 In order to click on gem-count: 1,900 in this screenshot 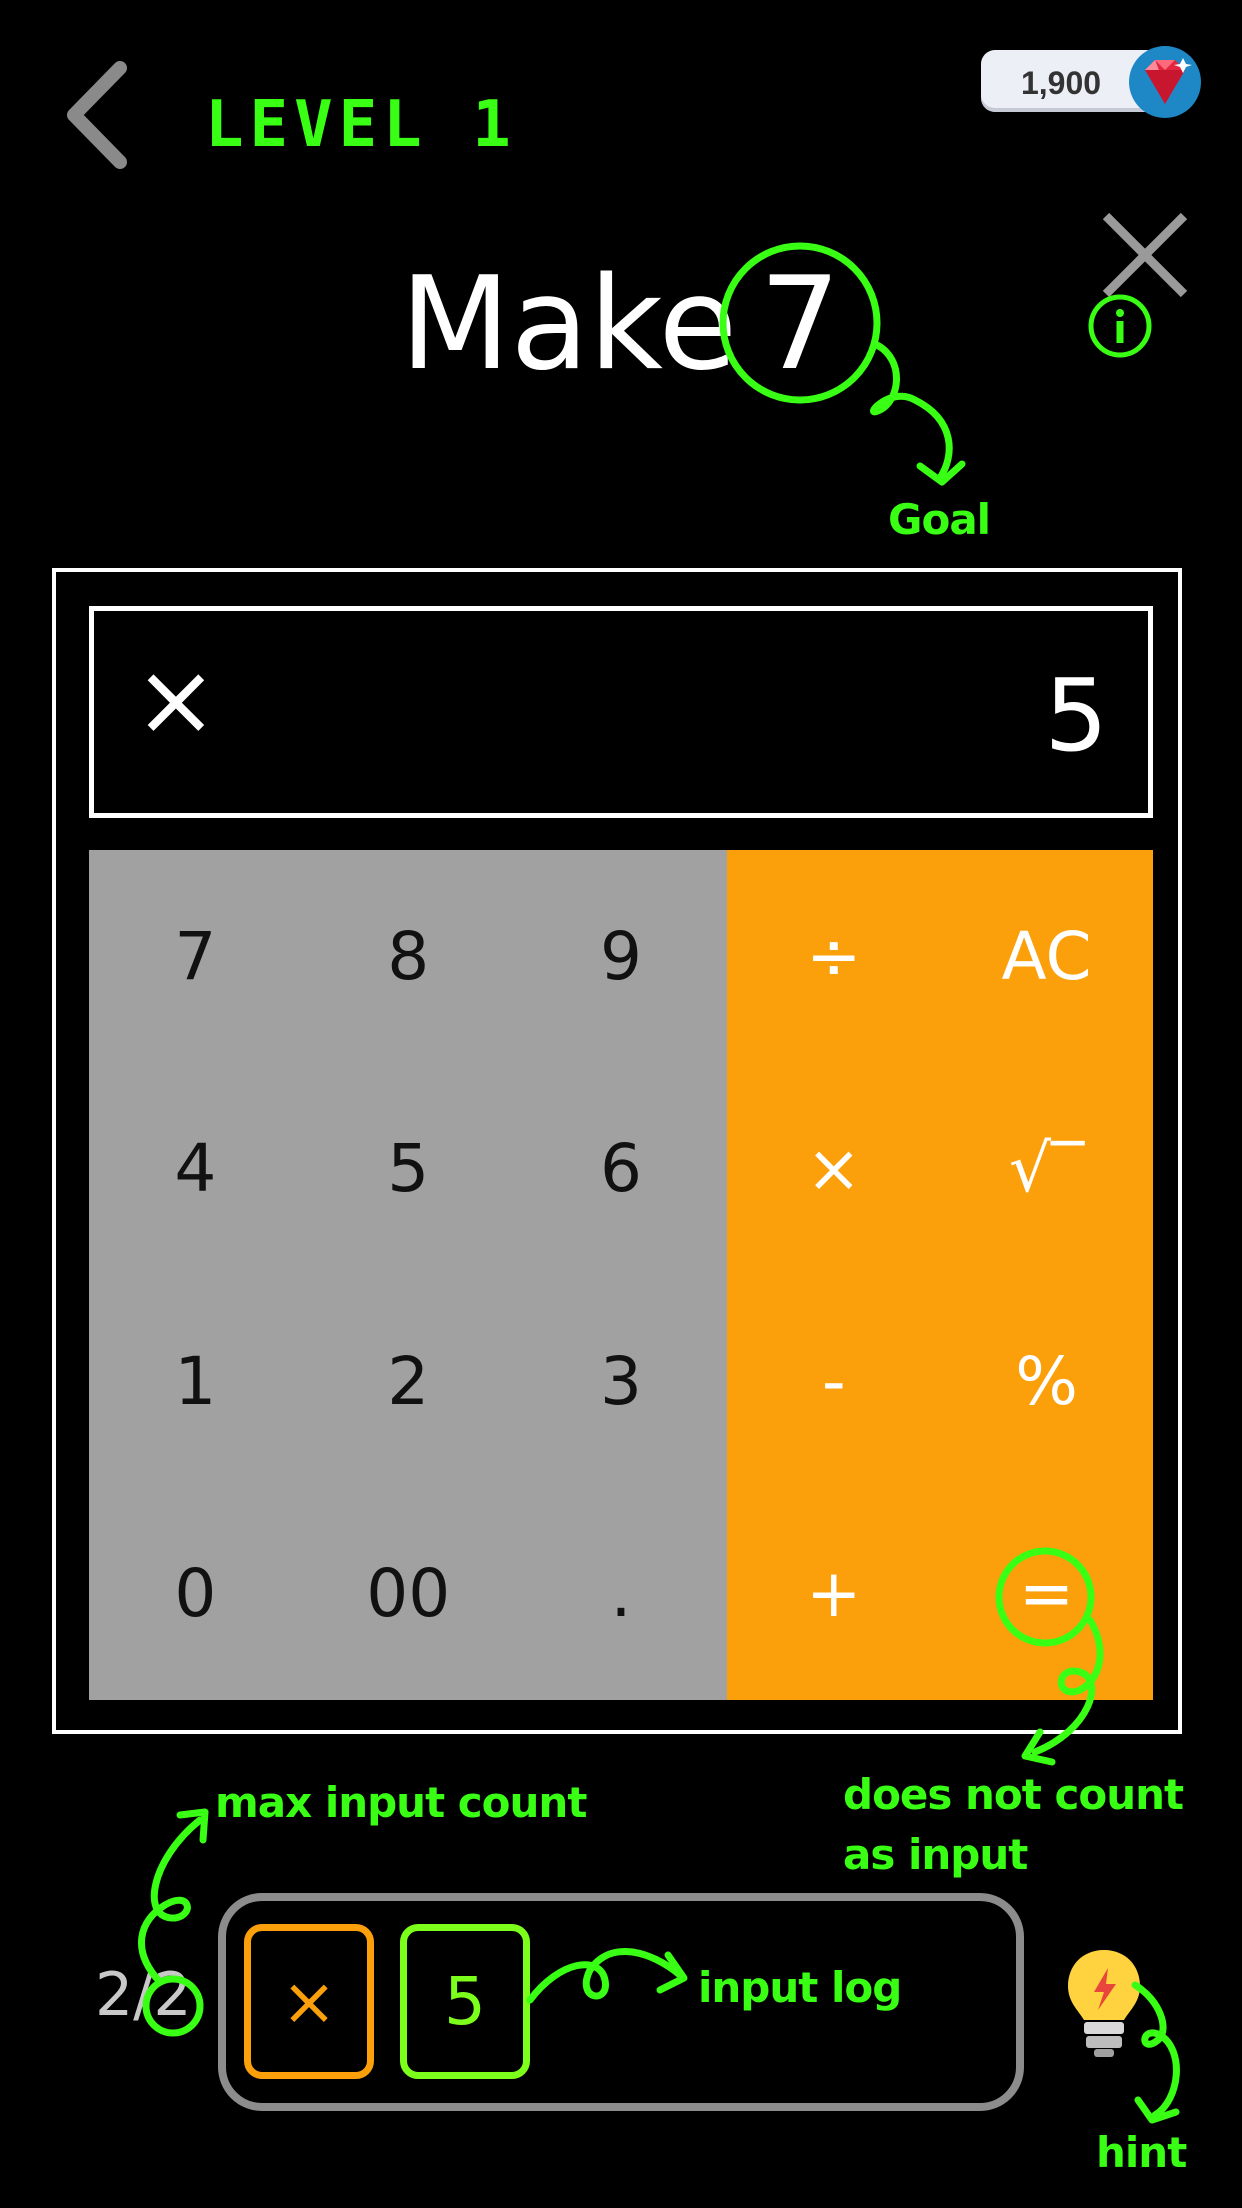, I will do `click(1061, 83)`.